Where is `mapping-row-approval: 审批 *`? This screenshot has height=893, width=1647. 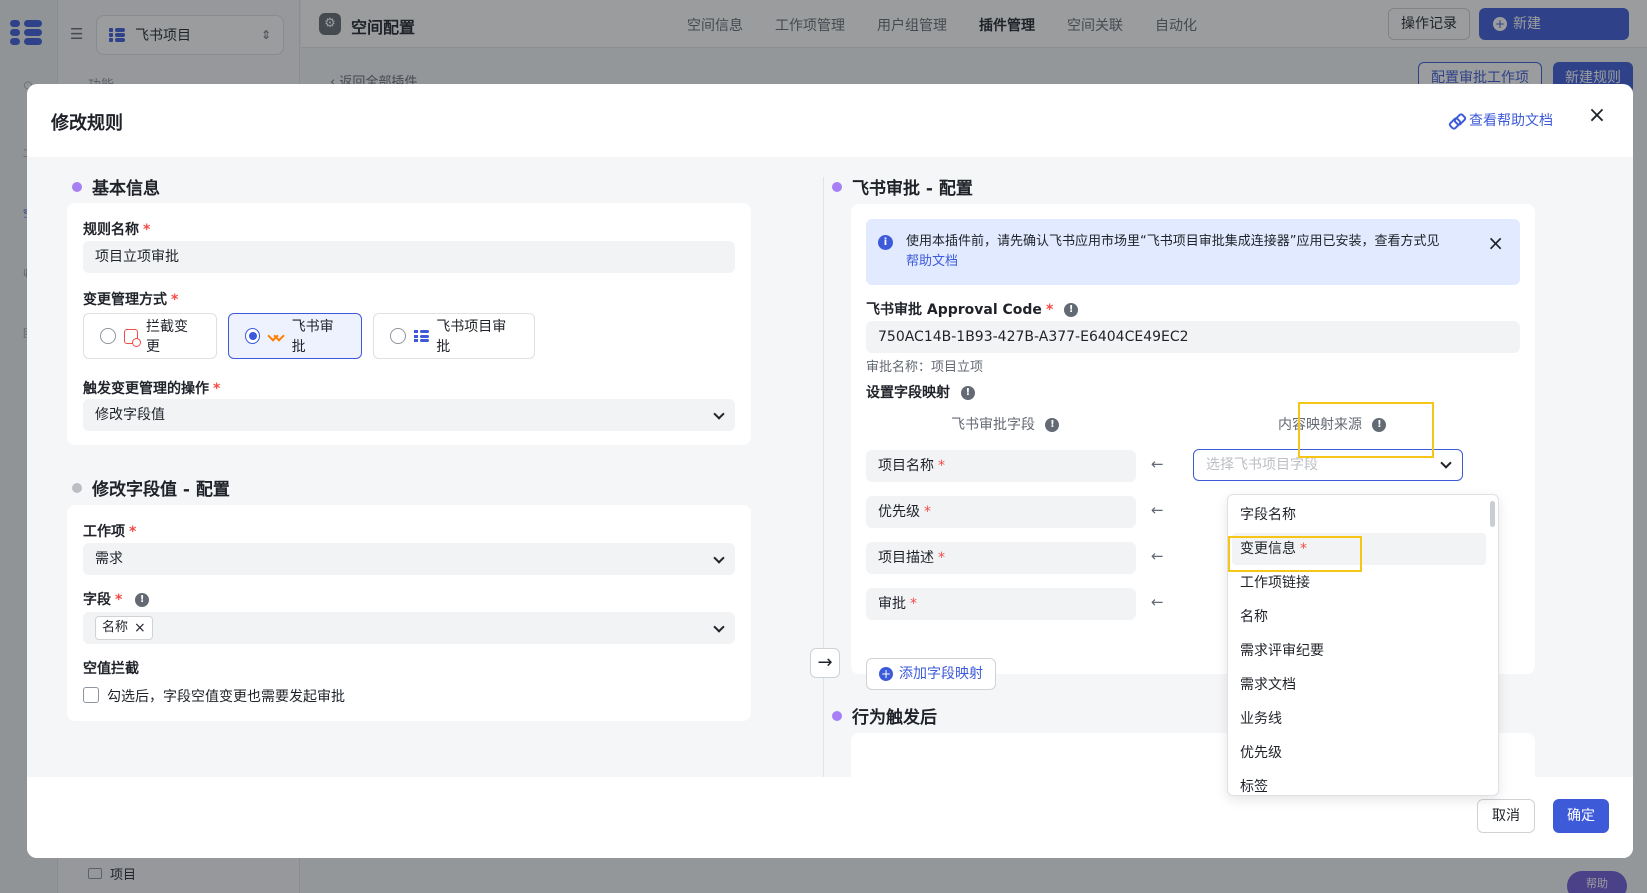
mapping-row-approval: 审批 * is located at coordinates (1001, 604).